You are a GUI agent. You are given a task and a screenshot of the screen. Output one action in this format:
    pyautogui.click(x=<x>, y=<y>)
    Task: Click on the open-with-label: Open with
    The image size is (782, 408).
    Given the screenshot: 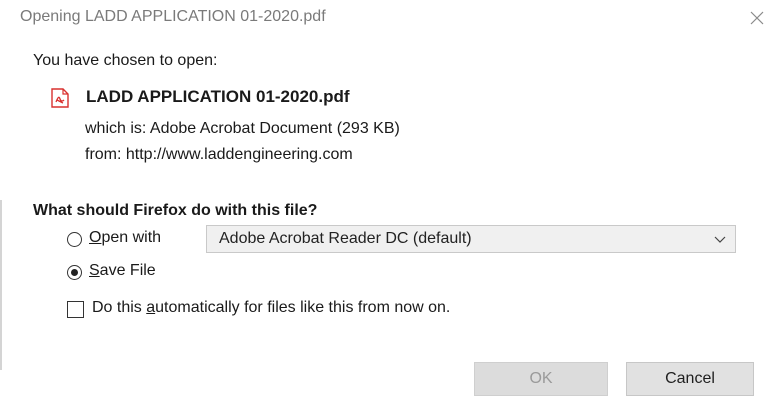 What is the action you would take?
    pyautogui.click(x=125, y=238)
    